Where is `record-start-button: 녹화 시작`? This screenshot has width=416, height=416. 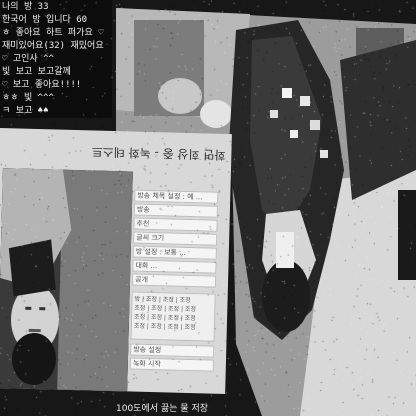
record-start-button: 녹화 시작 is located at coordinates (172, 364).